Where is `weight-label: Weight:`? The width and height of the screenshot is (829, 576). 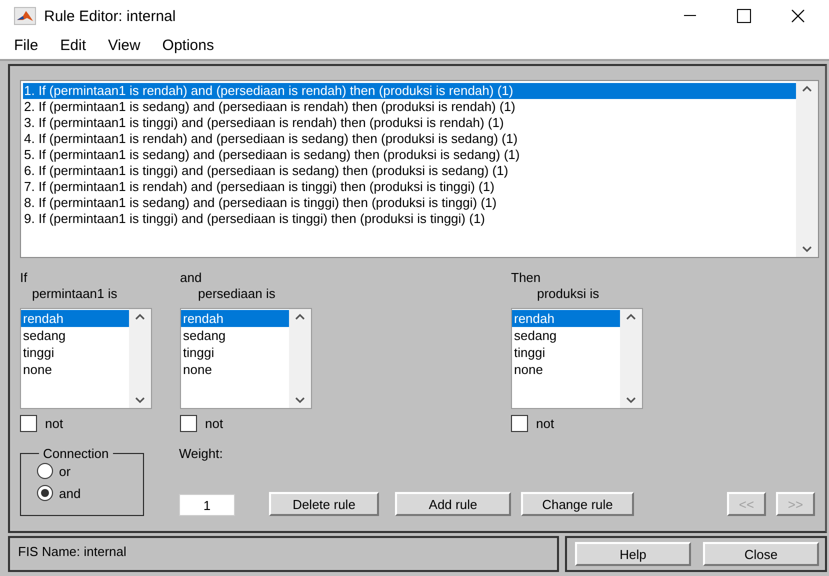
weight-label: Weight: is located at coordinates (201, 453).